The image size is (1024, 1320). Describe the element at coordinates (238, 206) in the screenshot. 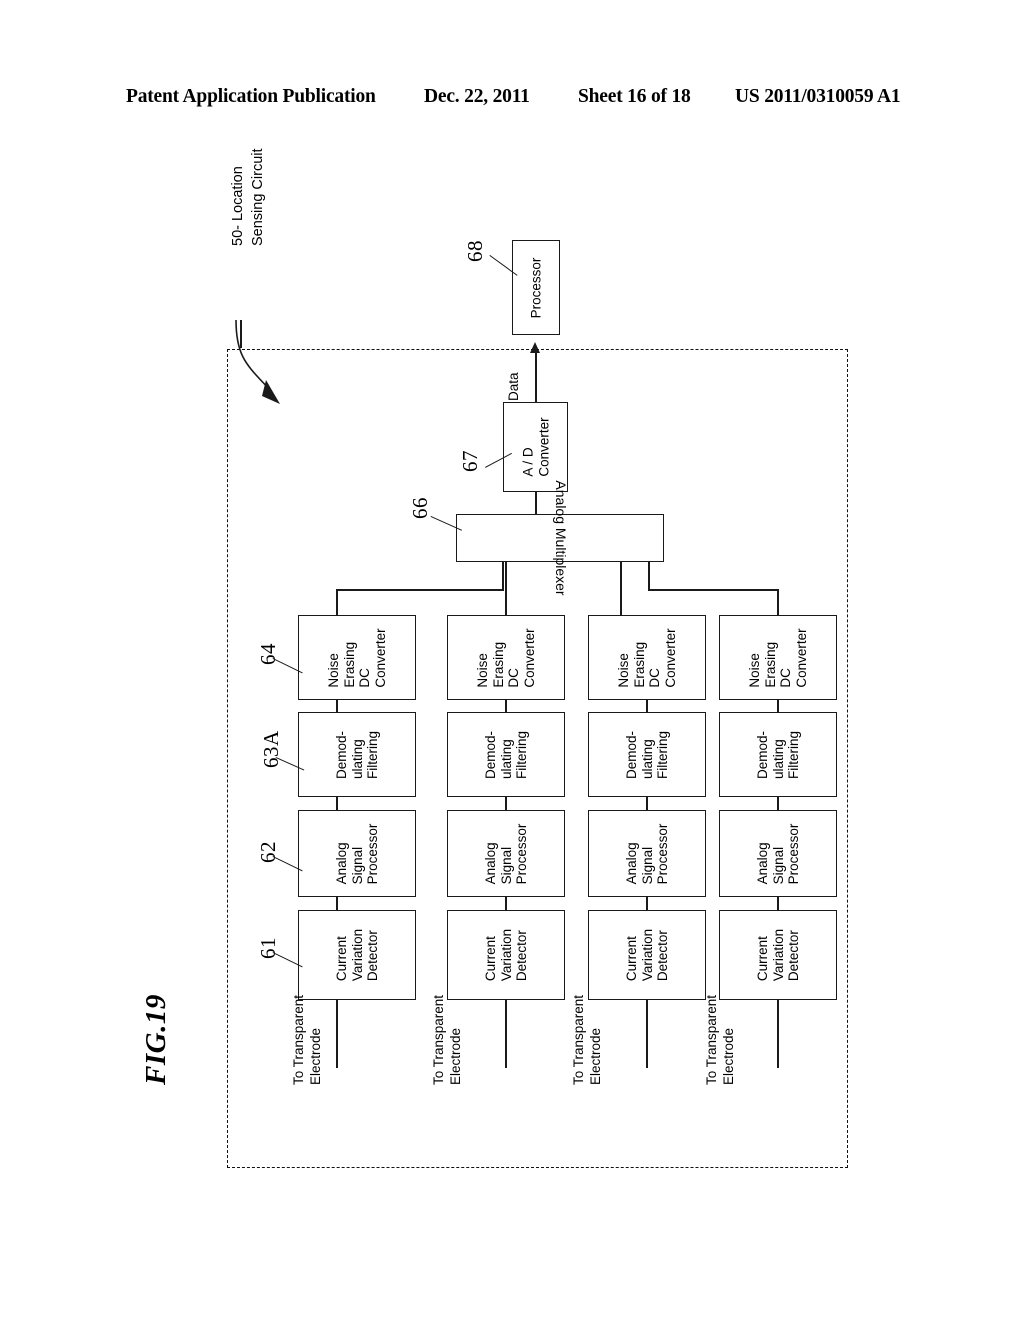

I see `callout-line-1: 50- Location` at that location.